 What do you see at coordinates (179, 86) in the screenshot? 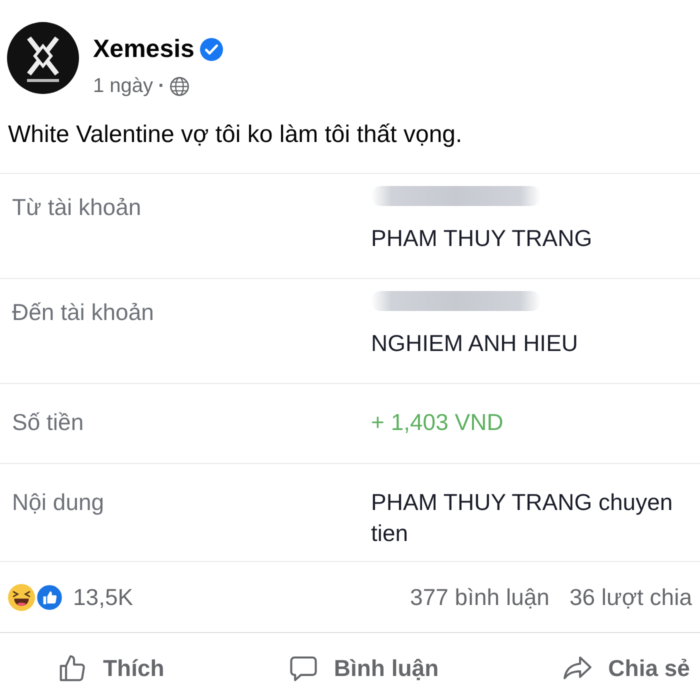
I see `globe-icon` at bounding box center [179, 86].